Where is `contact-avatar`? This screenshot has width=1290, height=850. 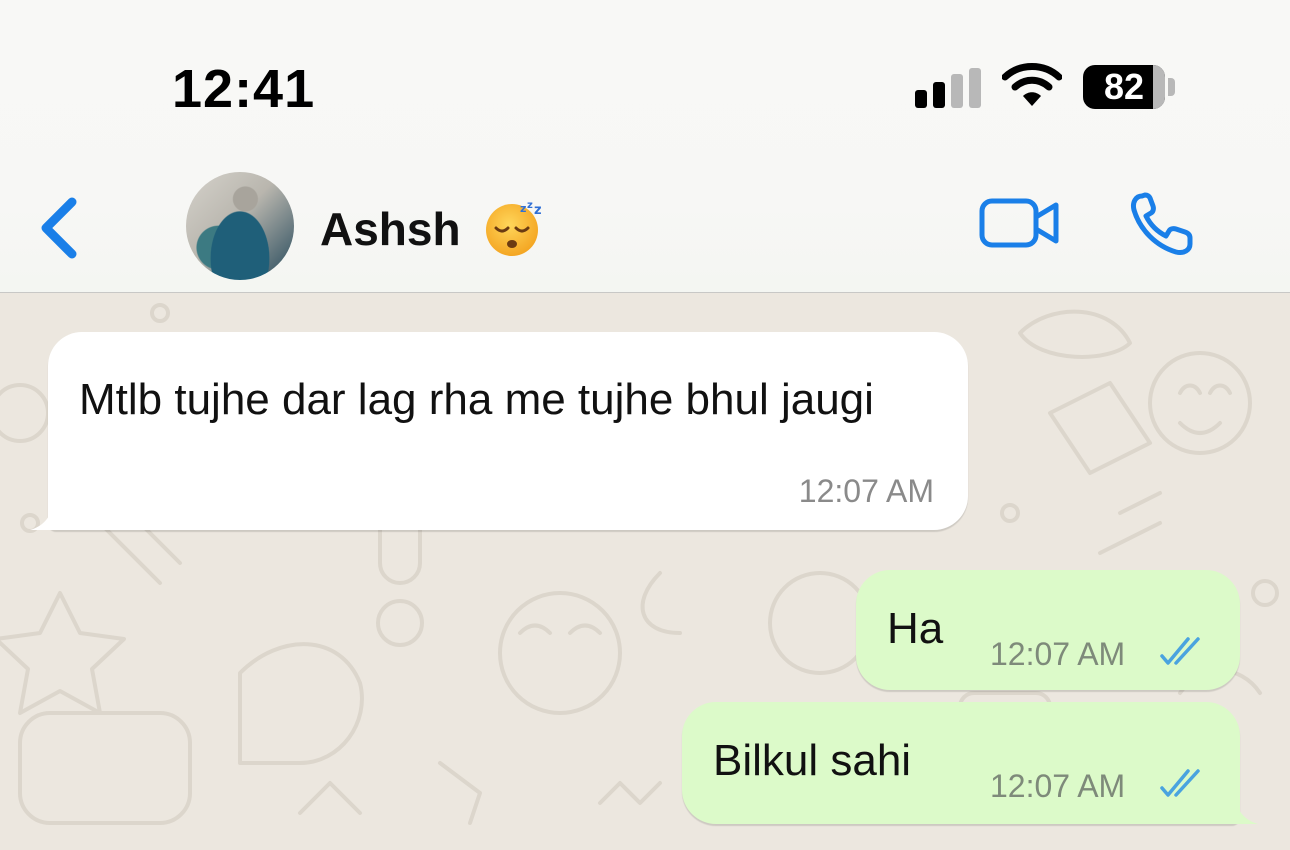
contact-avatar is located at coordinates (240, 226).